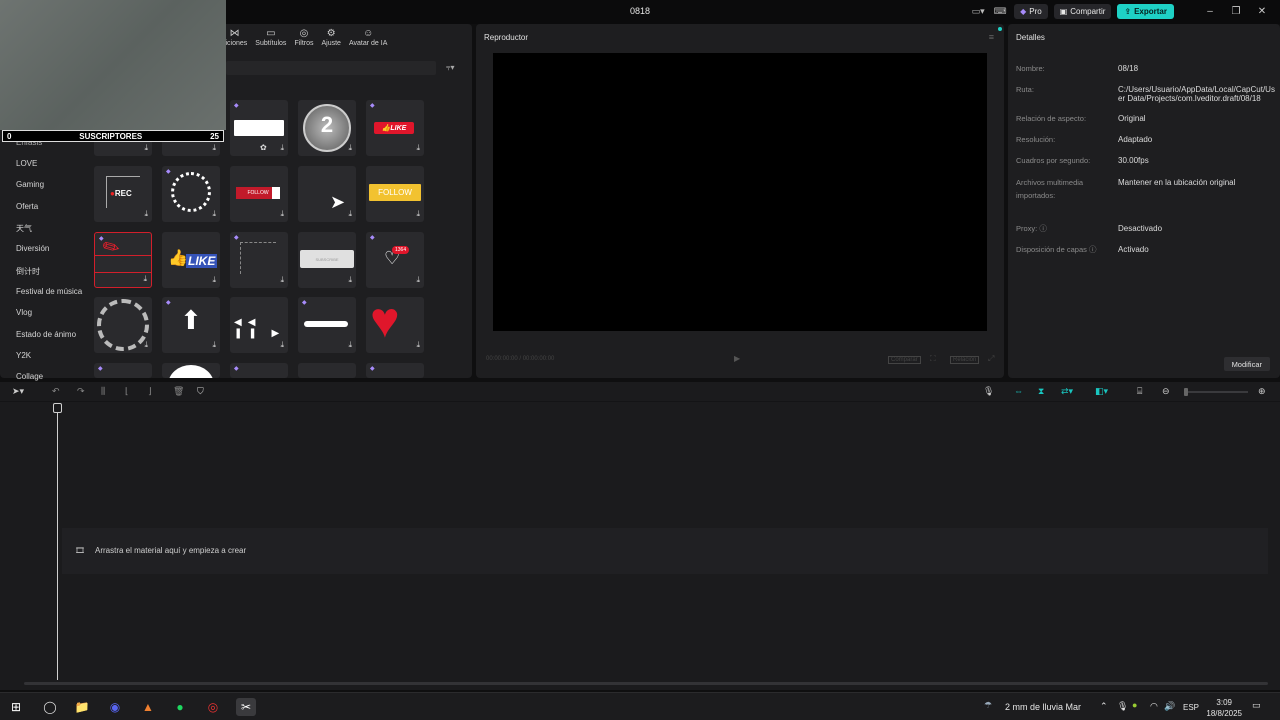  What do you see at coordinates (24, 312) in the screenshot?
I see `category-item: Vlog` at bounding box center [24, 312].